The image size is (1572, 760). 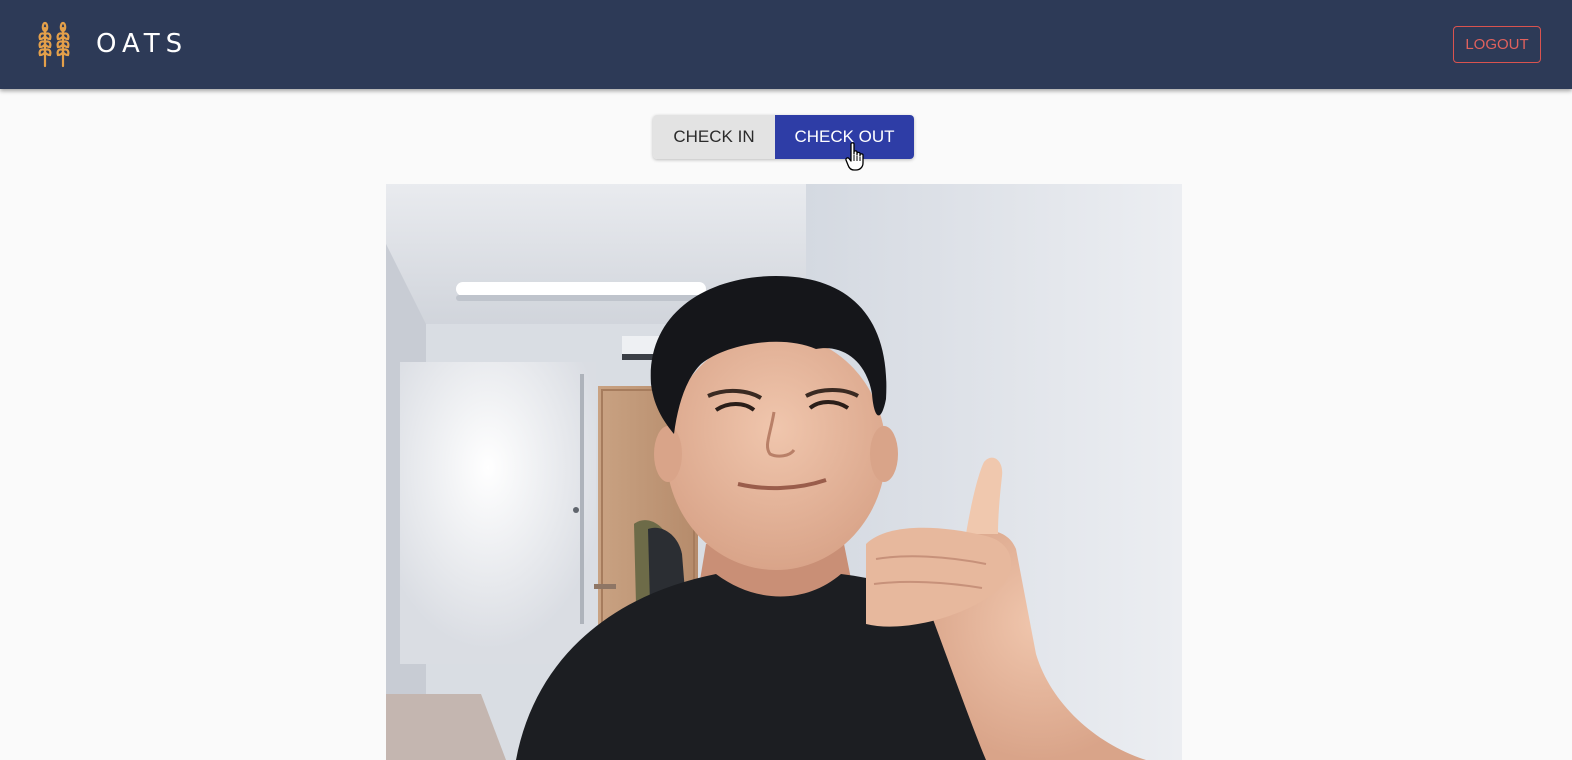 What do you see at coordinates (714, 137) in the screenshot?
I see `check-in-button: CHECK IN` at bounding box center [714, 137].